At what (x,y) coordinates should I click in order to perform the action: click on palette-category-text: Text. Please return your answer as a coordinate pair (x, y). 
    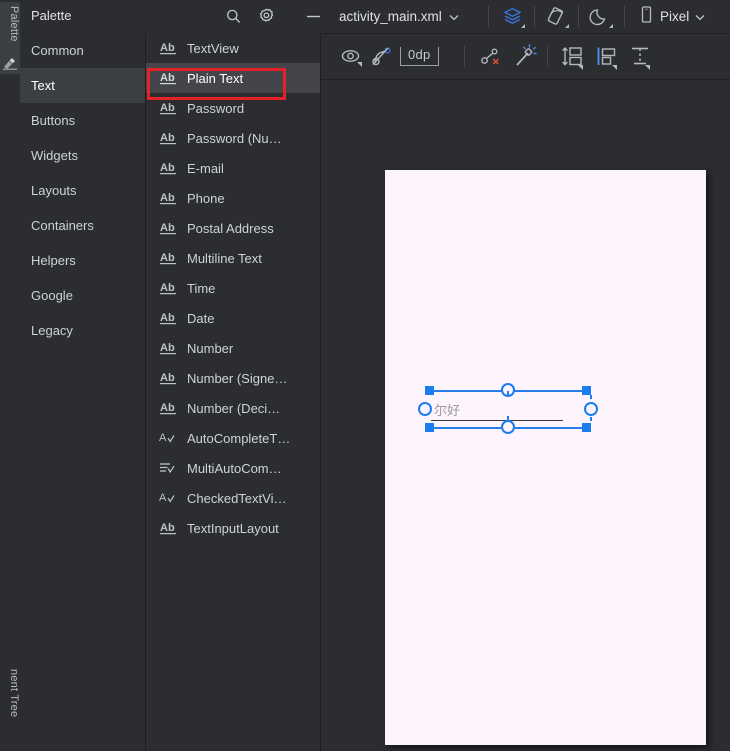
    Looking at the image, I should click on (82, 85).